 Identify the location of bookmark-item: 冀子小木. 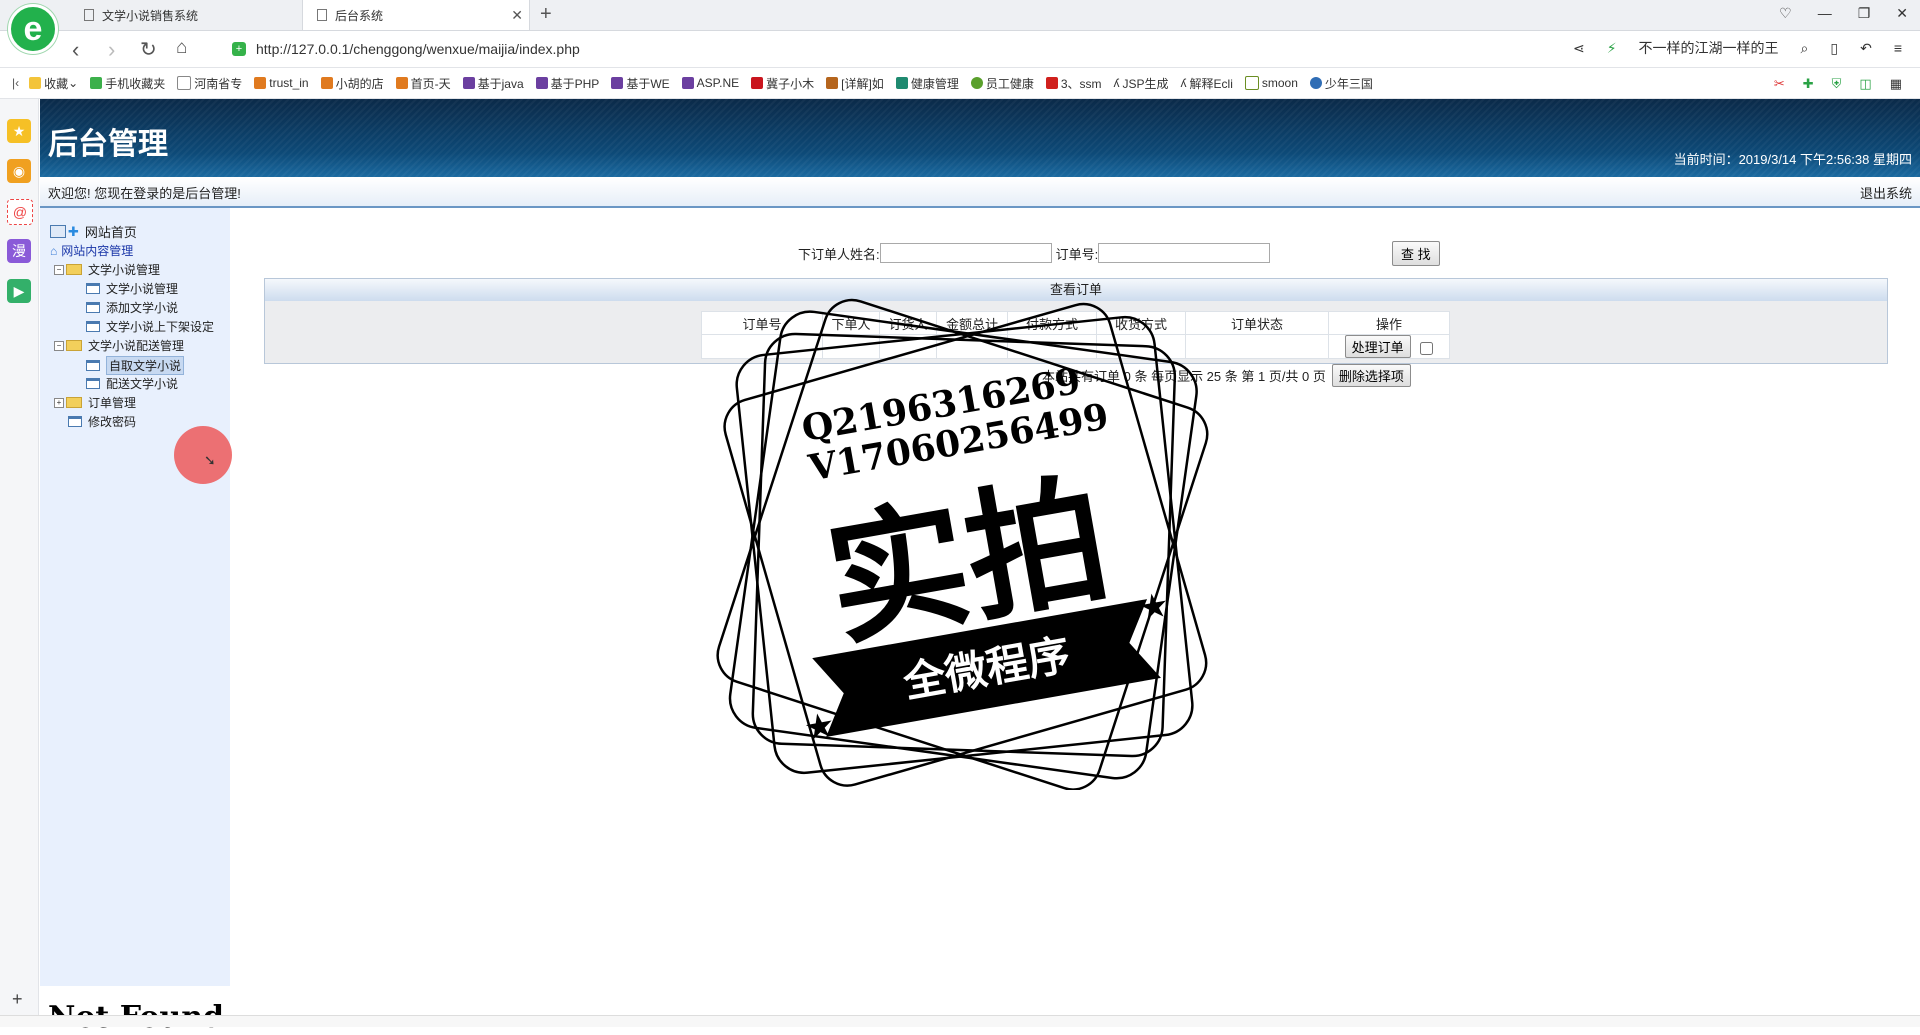
(782, 83).